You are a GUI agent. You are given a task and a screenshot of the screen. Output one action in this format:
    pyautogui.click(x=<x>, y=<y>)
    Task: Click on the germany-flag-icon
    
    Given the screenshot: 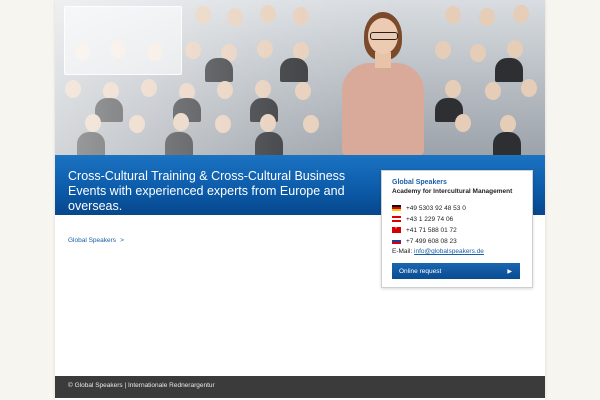 What is the action you would take?
    pyautogui.click(x=396, y=208)
    